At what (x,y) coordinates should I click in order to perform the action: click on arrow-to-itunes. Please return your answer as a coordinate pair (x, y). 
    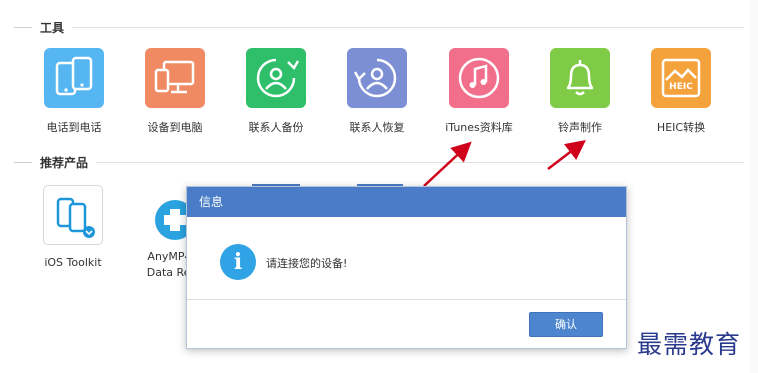
    Looking at the image, I should click on (447, 164).